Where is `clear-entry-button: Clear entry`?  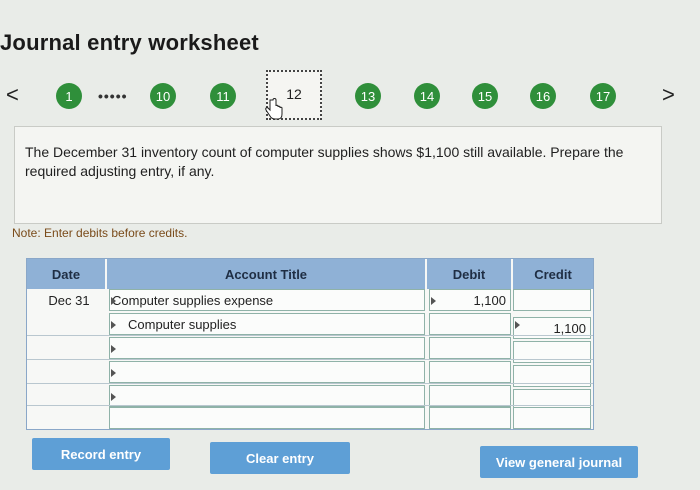 clear-entry-button: Clear entry is located at coordinates (280, 458).